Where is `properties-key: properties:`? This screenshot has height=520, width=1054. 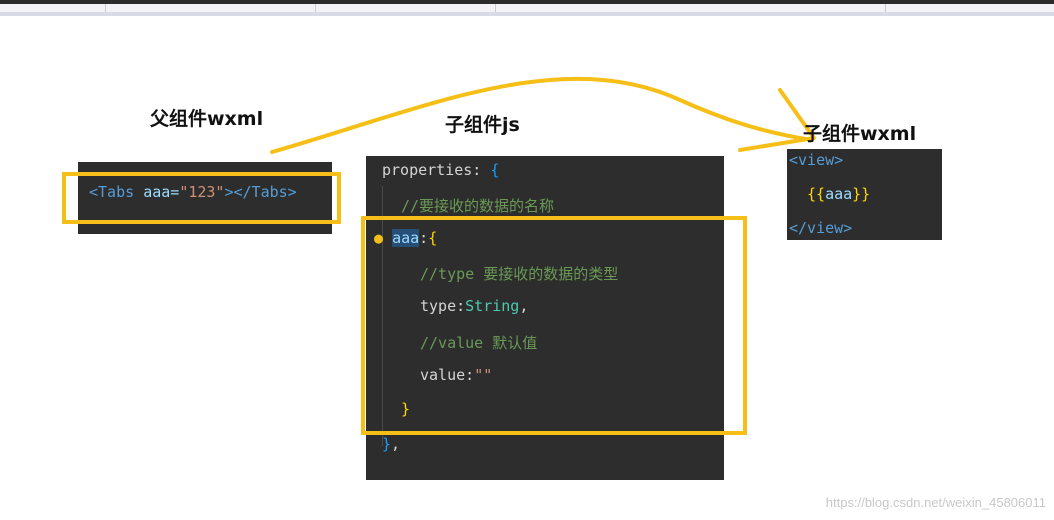 properties-key: properties: is located at coordinates (436, 170).